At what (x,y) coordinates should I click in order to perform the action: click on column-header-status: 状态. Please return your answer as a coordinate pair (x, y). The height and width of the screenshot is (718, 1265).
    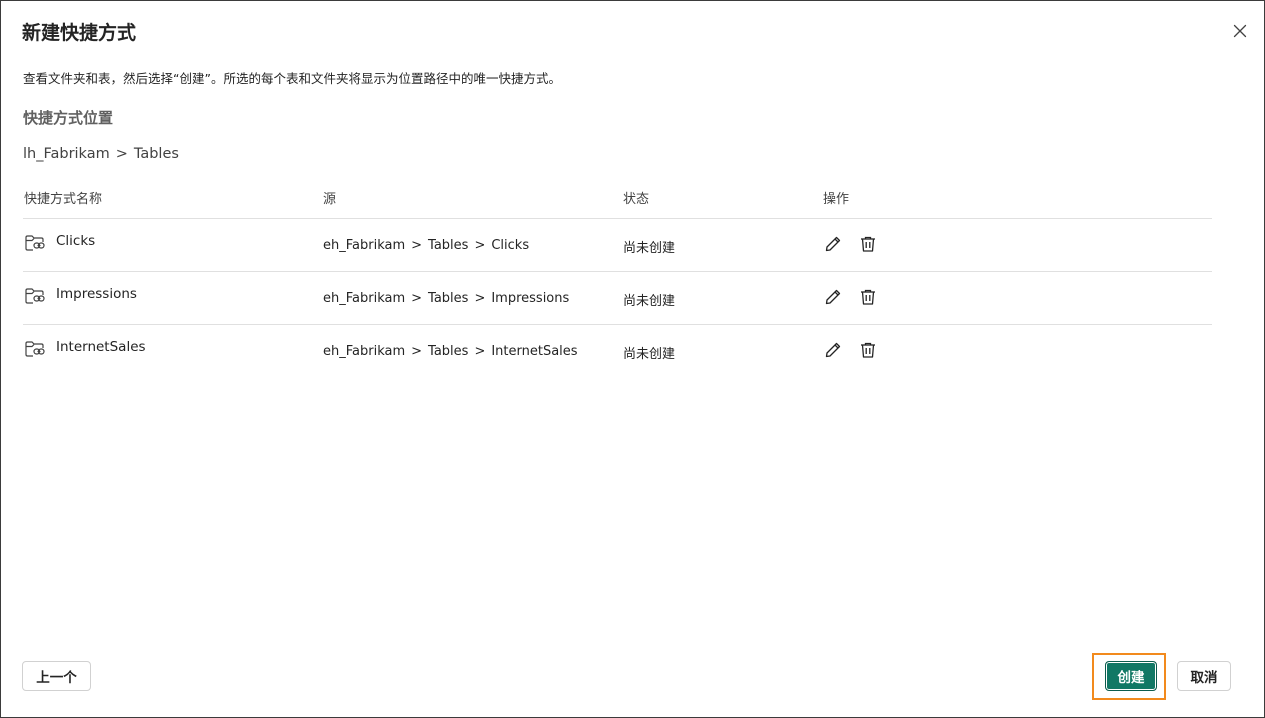
    Looking at the image, I should click on (636, 199).